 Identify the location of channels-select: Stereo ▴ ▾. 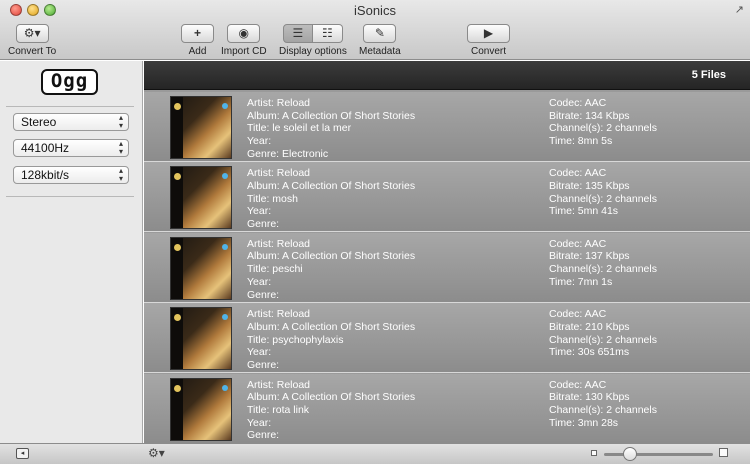
(71, 122).